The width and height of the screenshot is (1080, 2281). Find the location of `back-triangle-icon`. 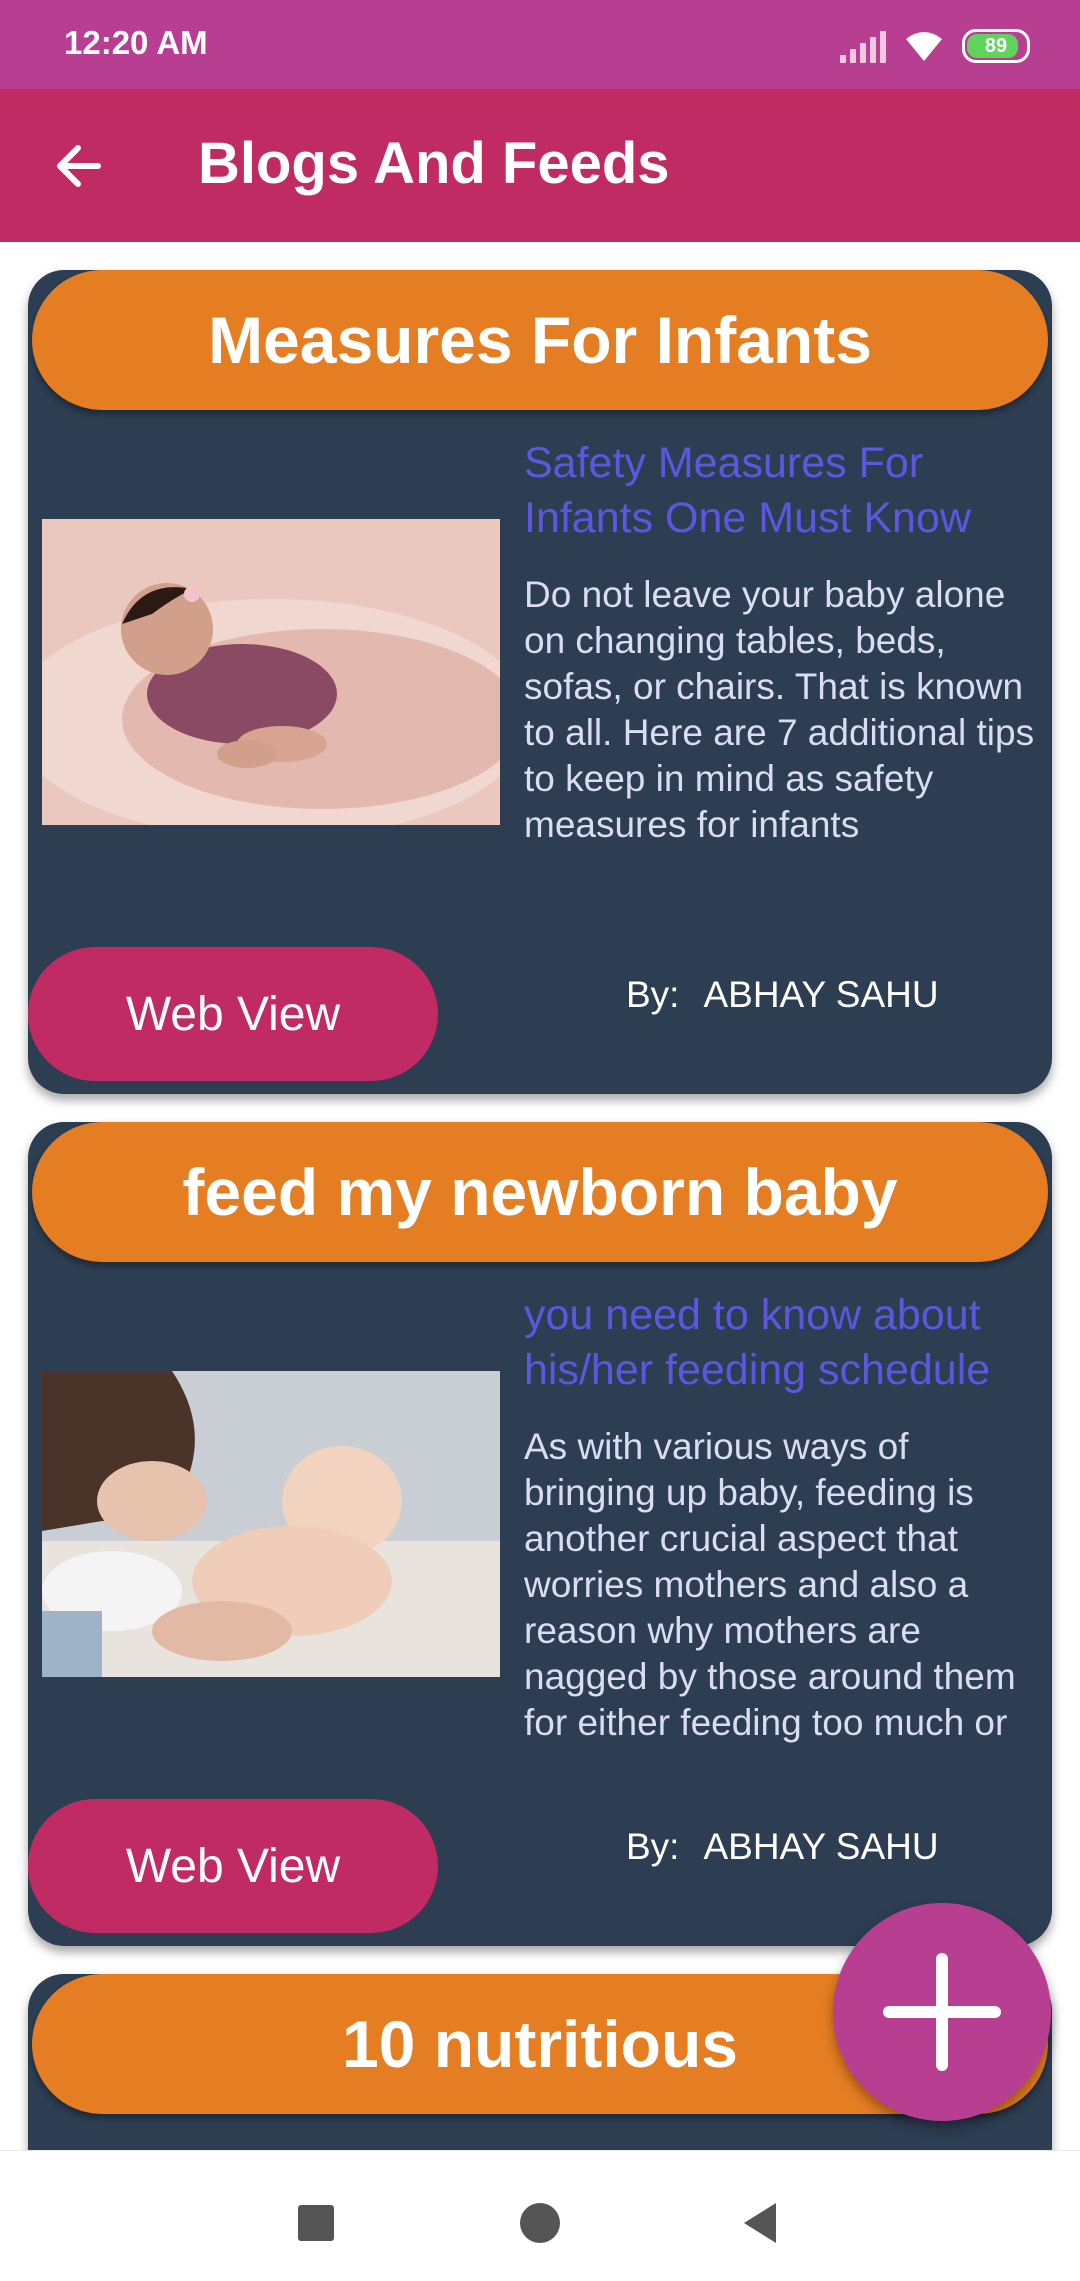

back-triangle-icon is located at coordinates (760, 2223).